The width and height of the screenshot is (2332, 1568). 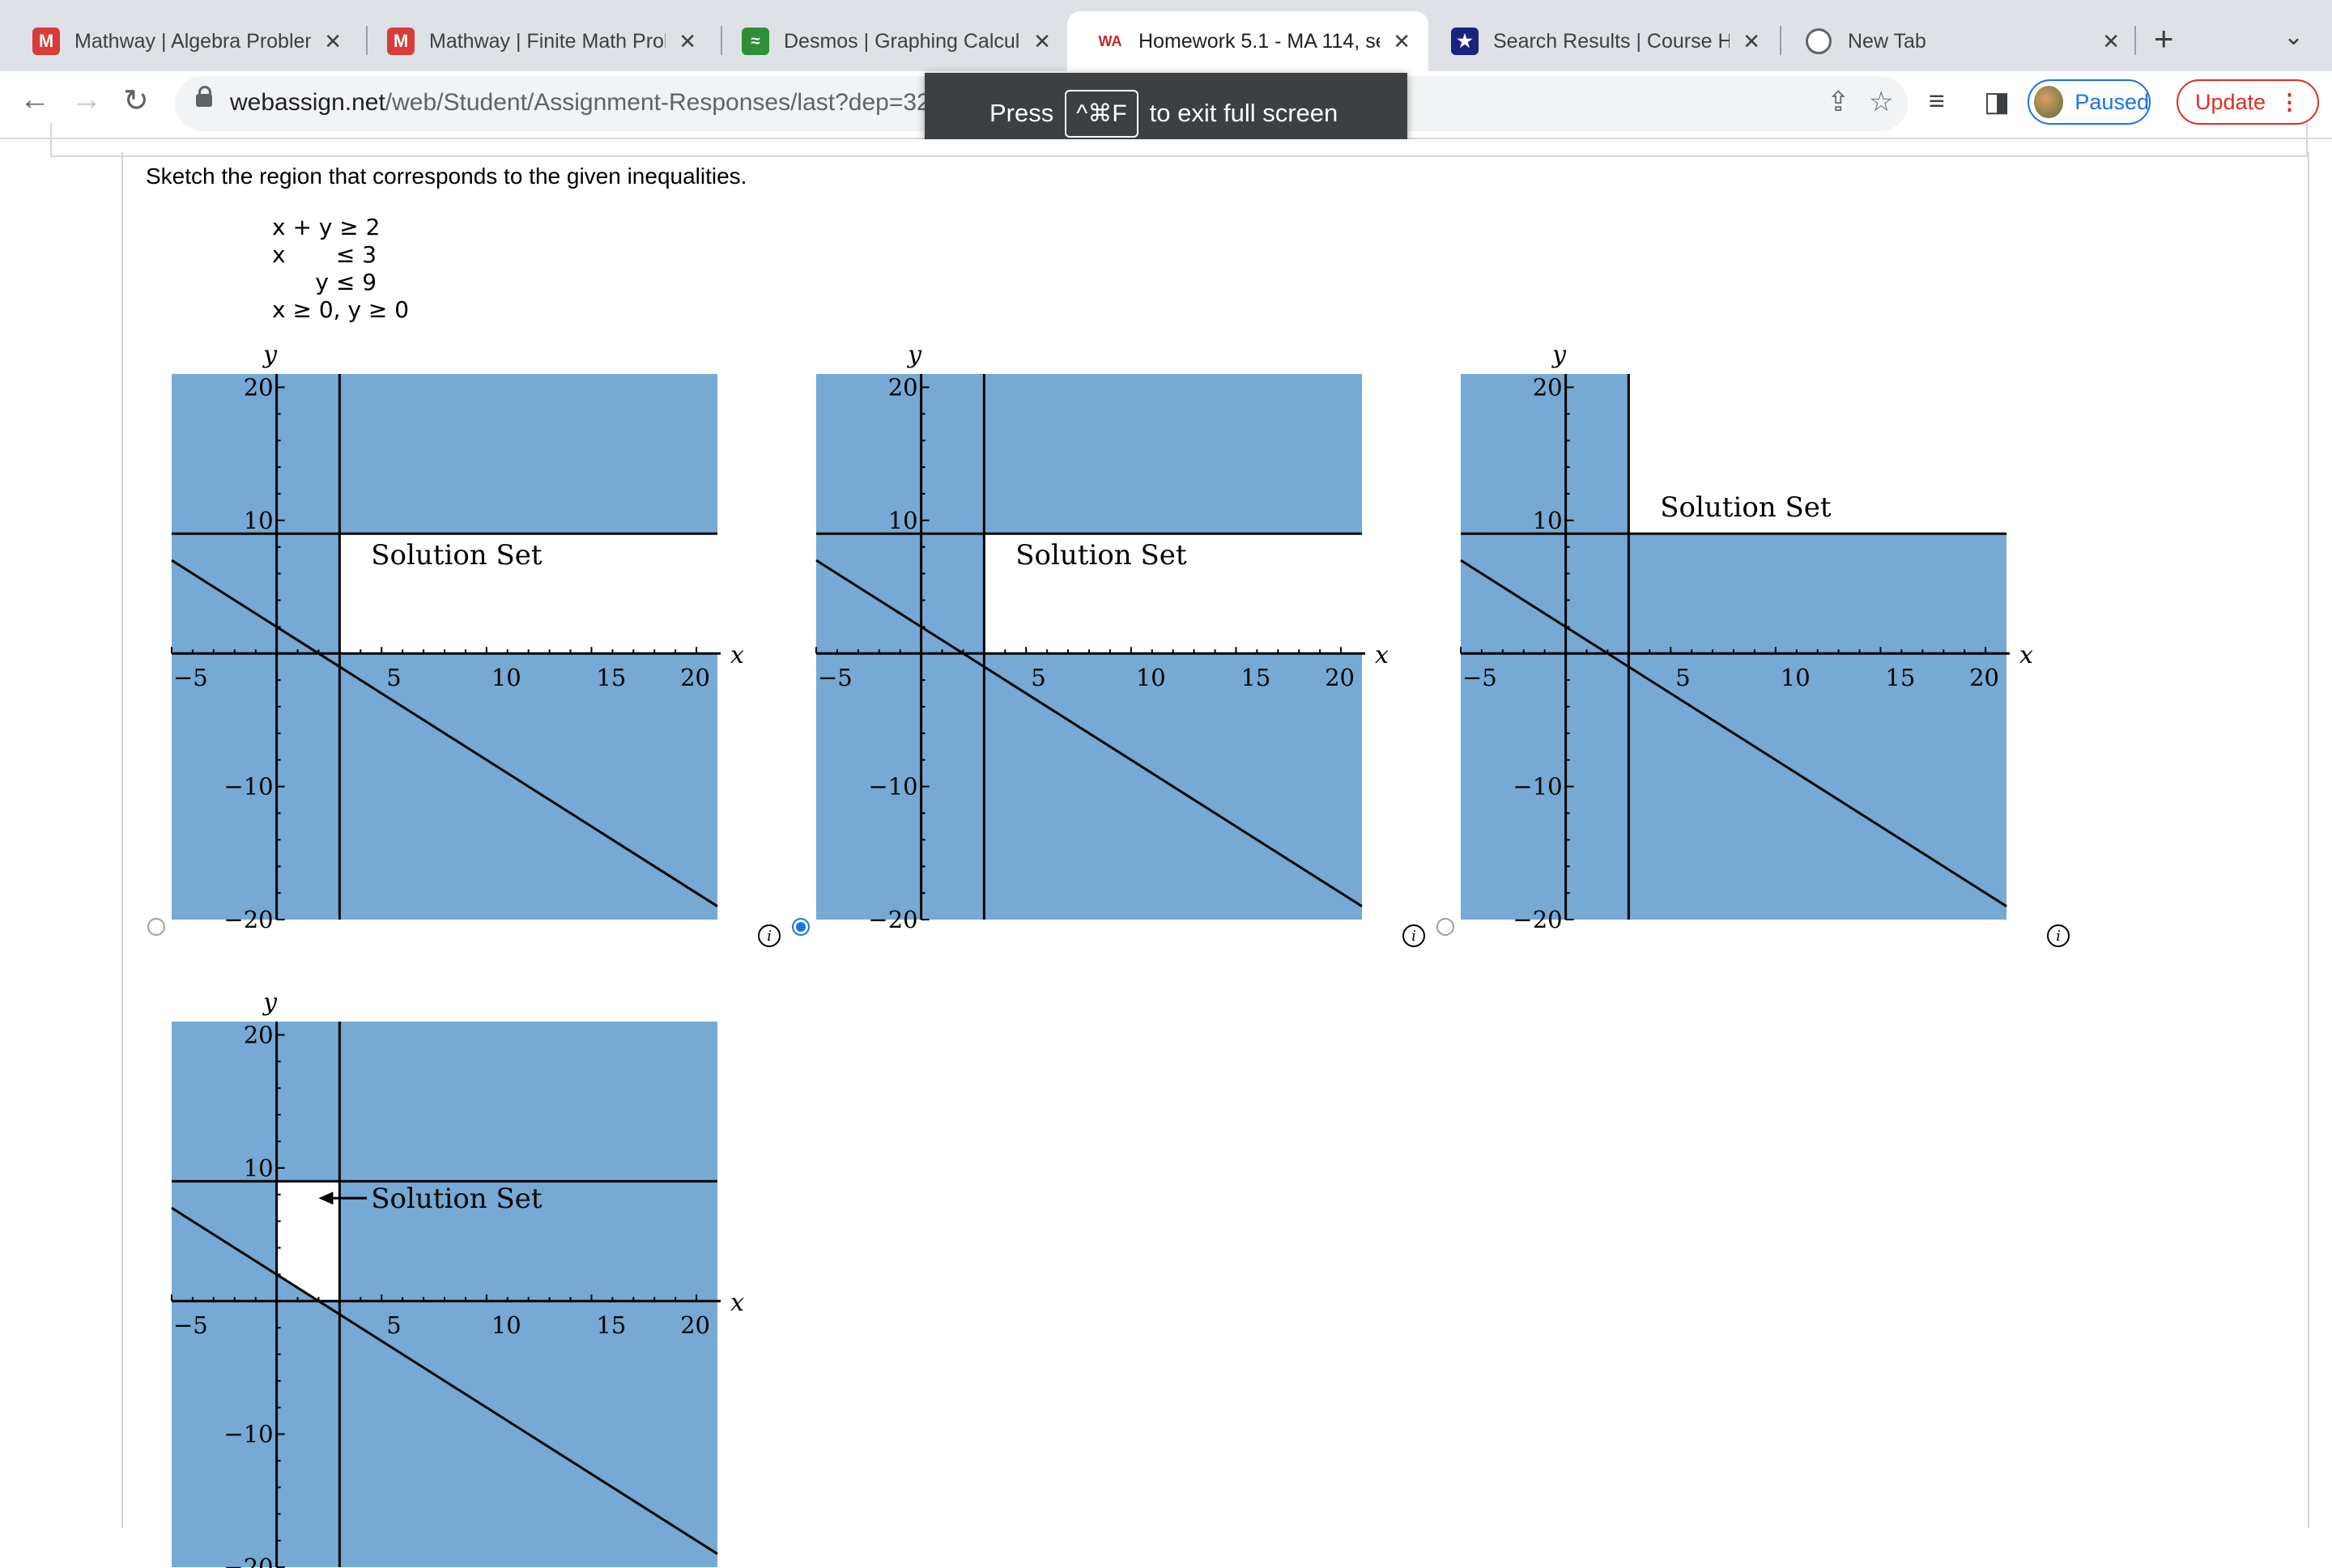 What do you see at coordinates (1110, 41) in the screenshot?
I see `webassign-icon: WA` at bounding box center [1110, 41].